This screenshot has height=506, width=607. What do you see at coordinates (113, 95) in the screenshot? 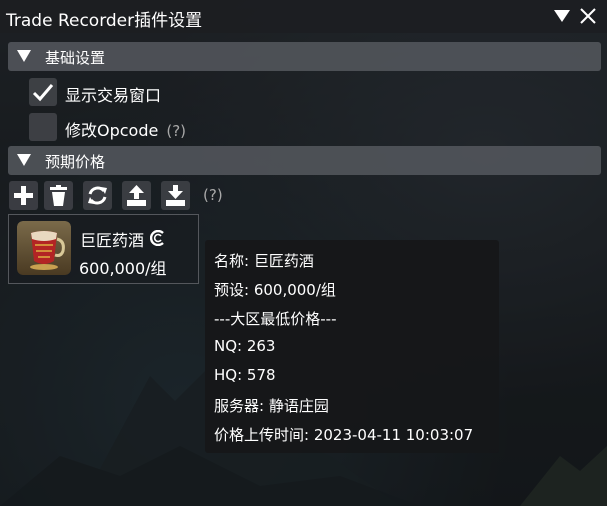
I see `show-trade-window-label: 显示交易窗口` at bounding box center [113, 95].